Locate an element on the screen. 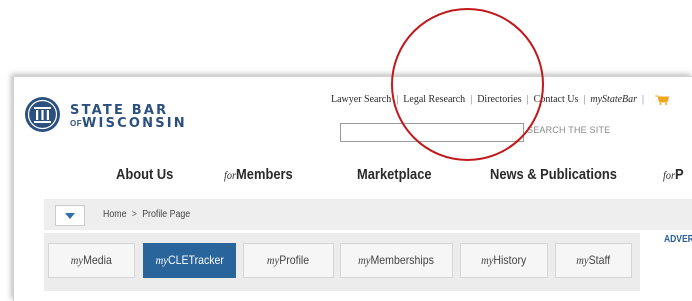  tab-mymedia: myMedia is located at coordinates (91, 260).